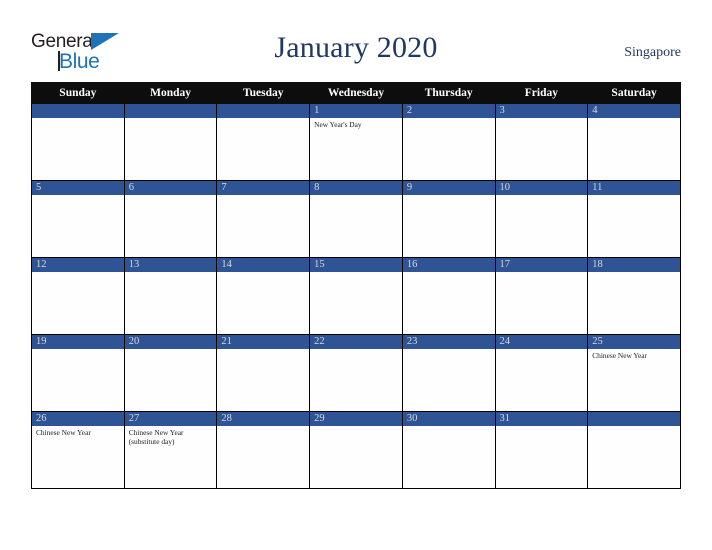 This screenshot has height=550, width=712. Describe the element at coordinates (356, 123) in the screenshot. I see `day-events: New Year's Day` at that location.